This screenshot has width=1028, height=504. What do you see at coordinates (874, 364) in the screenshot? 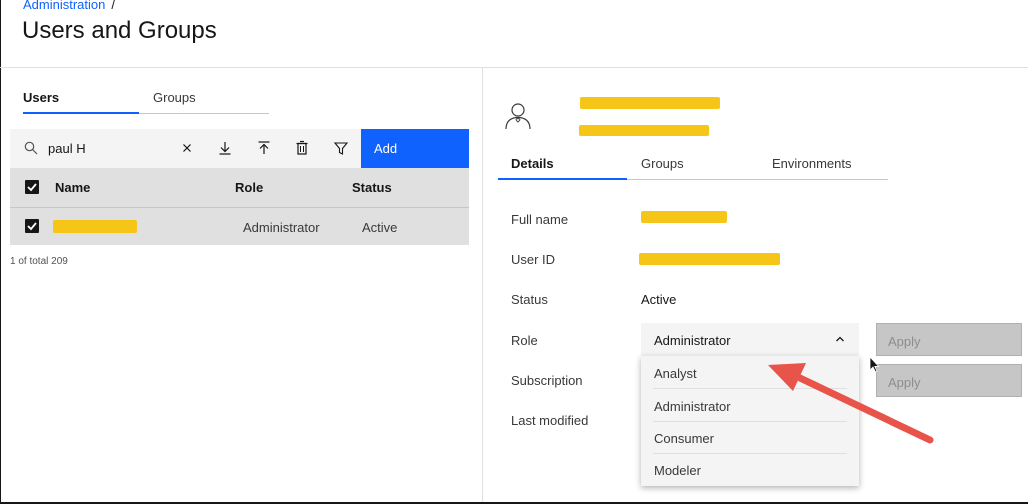
I see `mouse-cursor-icon` at bounding box center [874, 364].